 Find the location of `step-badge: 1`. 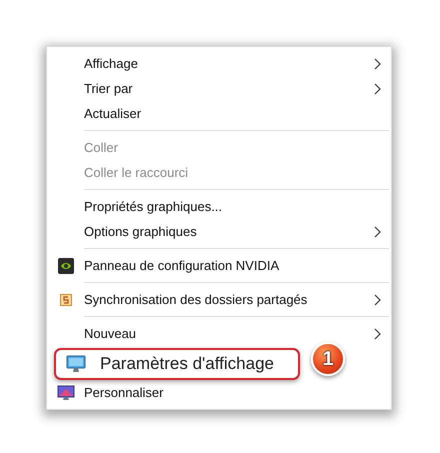

step-badge: 1 is located at coordinates (328, 359).